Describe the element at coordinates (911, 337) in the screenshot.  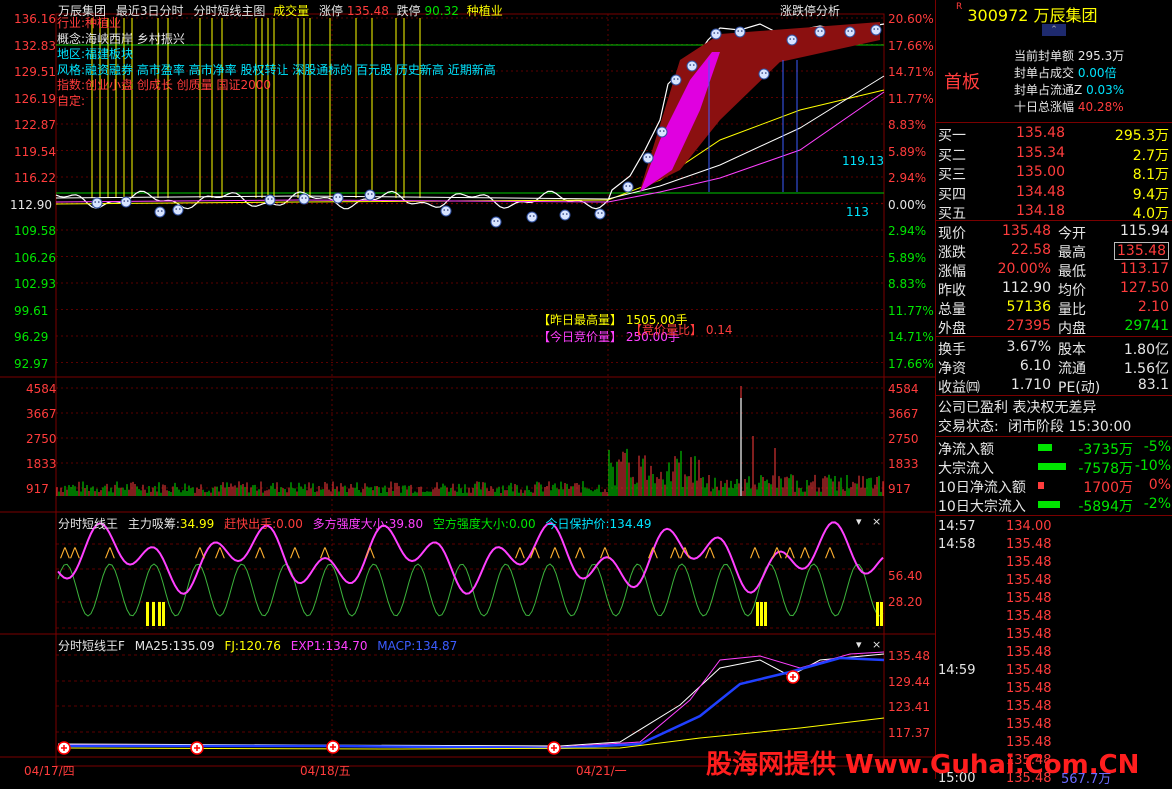
I see `price-tick-right: 14.71%` at that location.